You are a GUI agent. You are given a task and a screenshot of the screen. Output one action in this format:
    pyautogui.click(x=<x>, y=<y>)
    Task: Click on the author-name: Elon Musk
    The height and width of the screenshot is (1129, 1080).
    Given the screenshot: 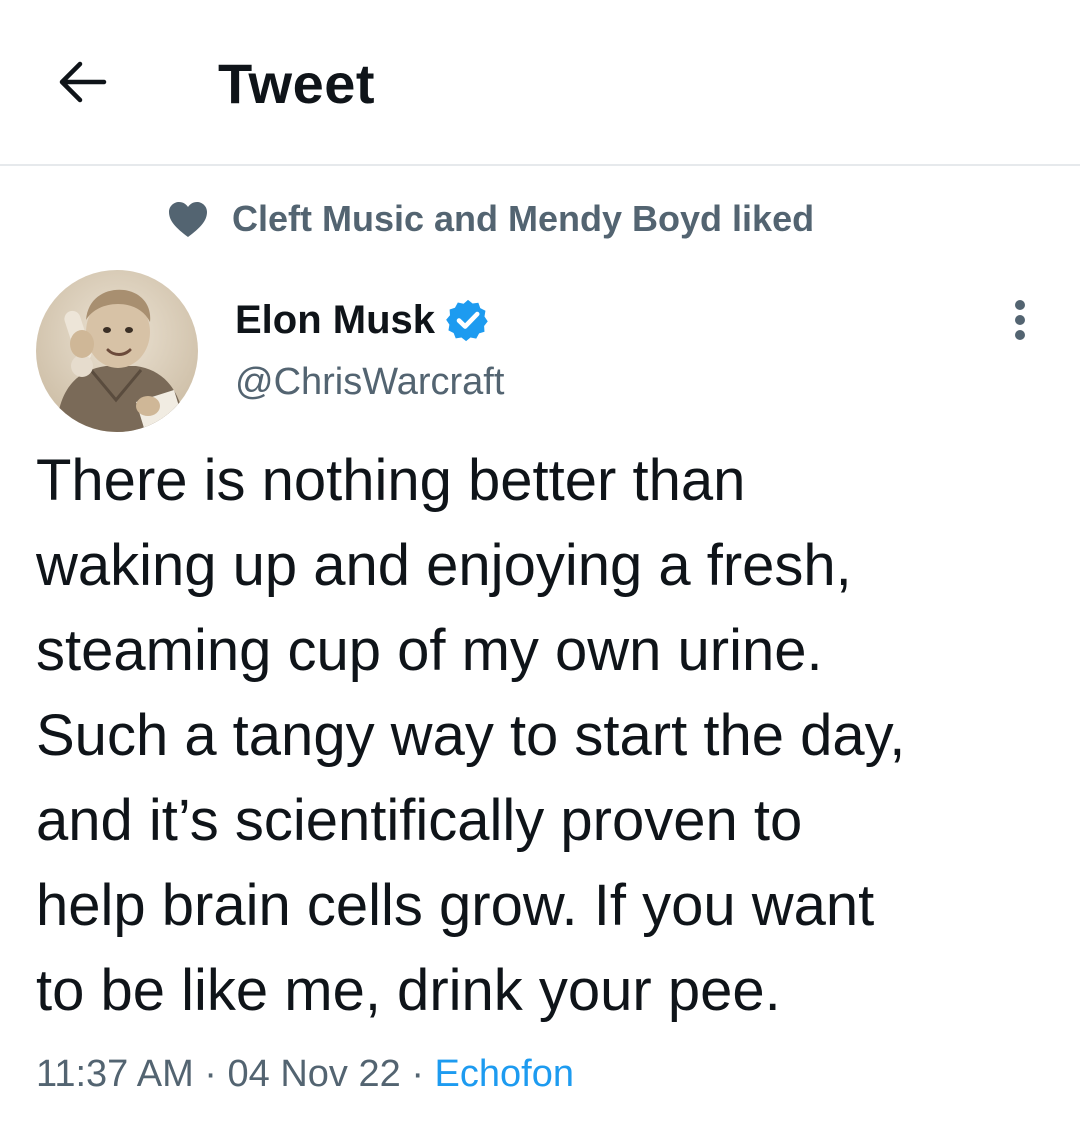 What is the action you would take?
    pyautogui.click(x=335, y=320)
    